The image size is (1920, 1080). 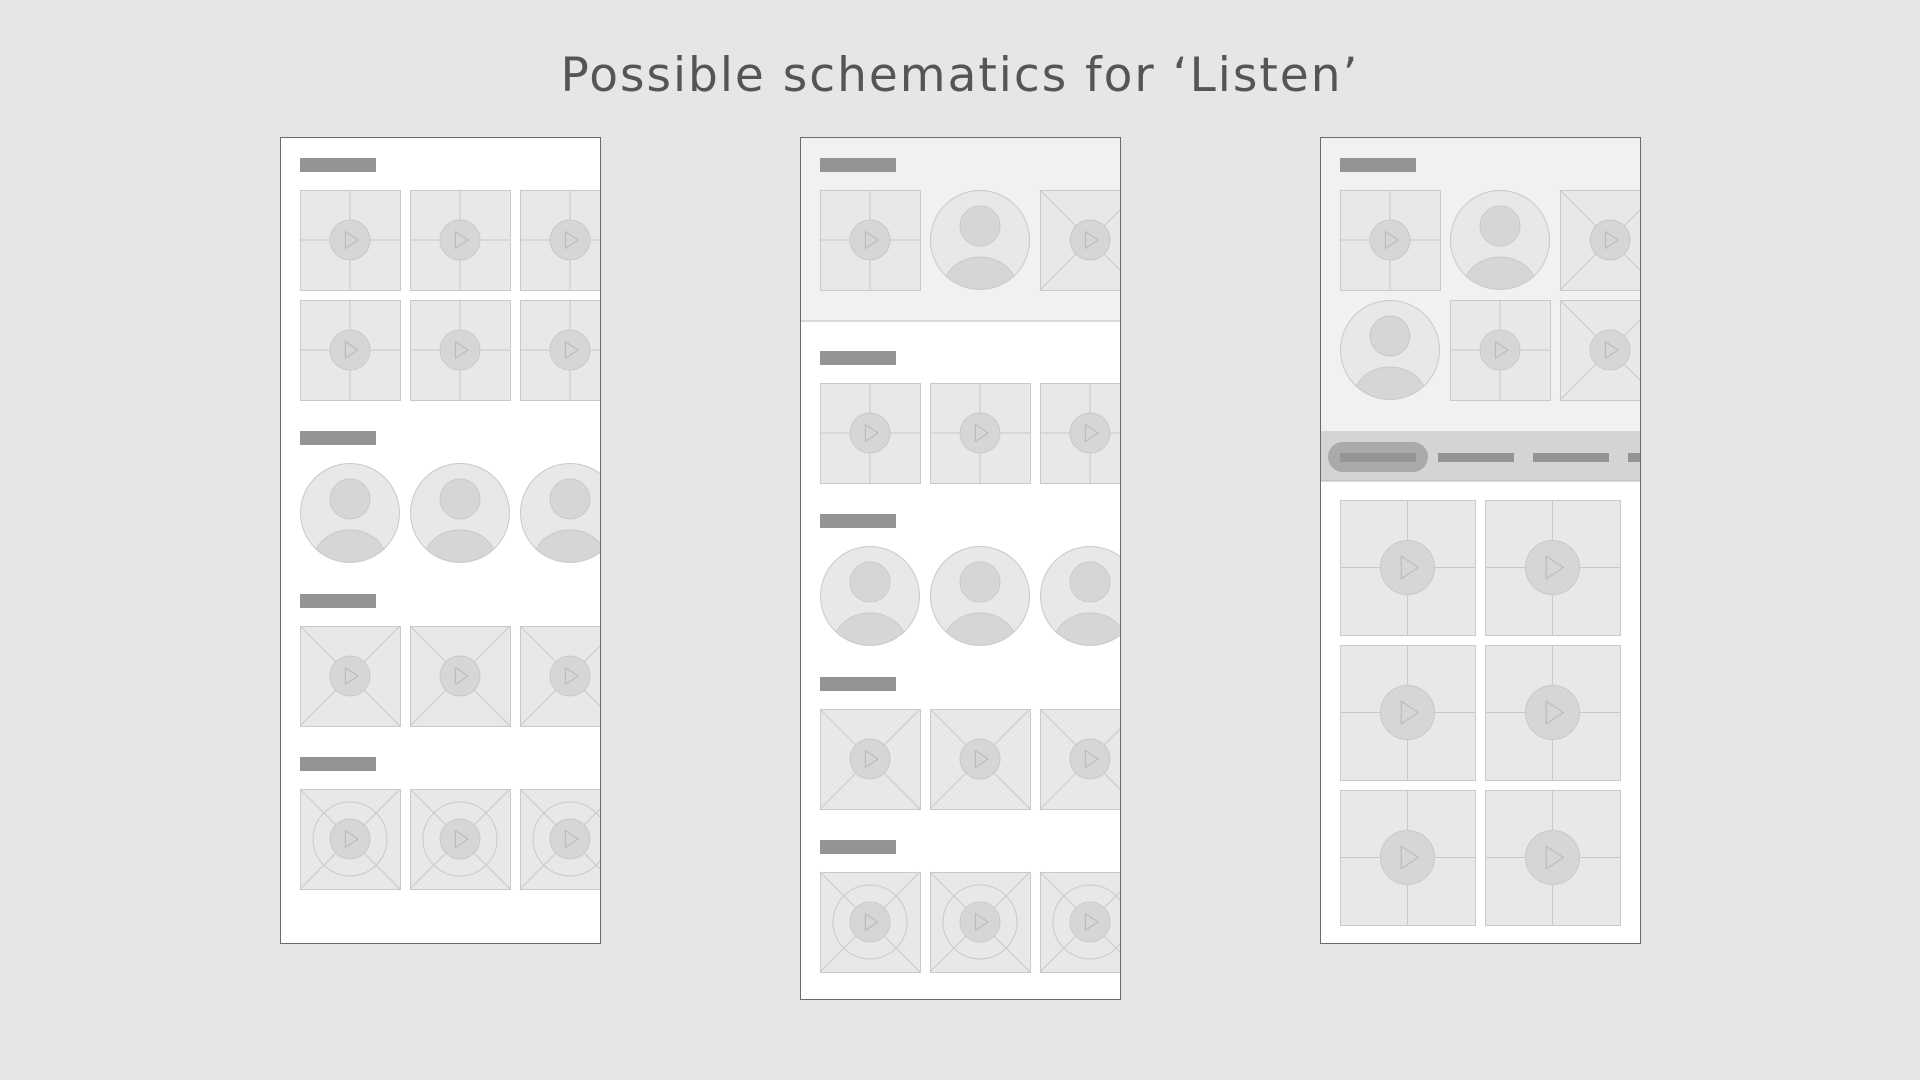 I want to click on schematic-1-canvas, so click(x=449, y=524).